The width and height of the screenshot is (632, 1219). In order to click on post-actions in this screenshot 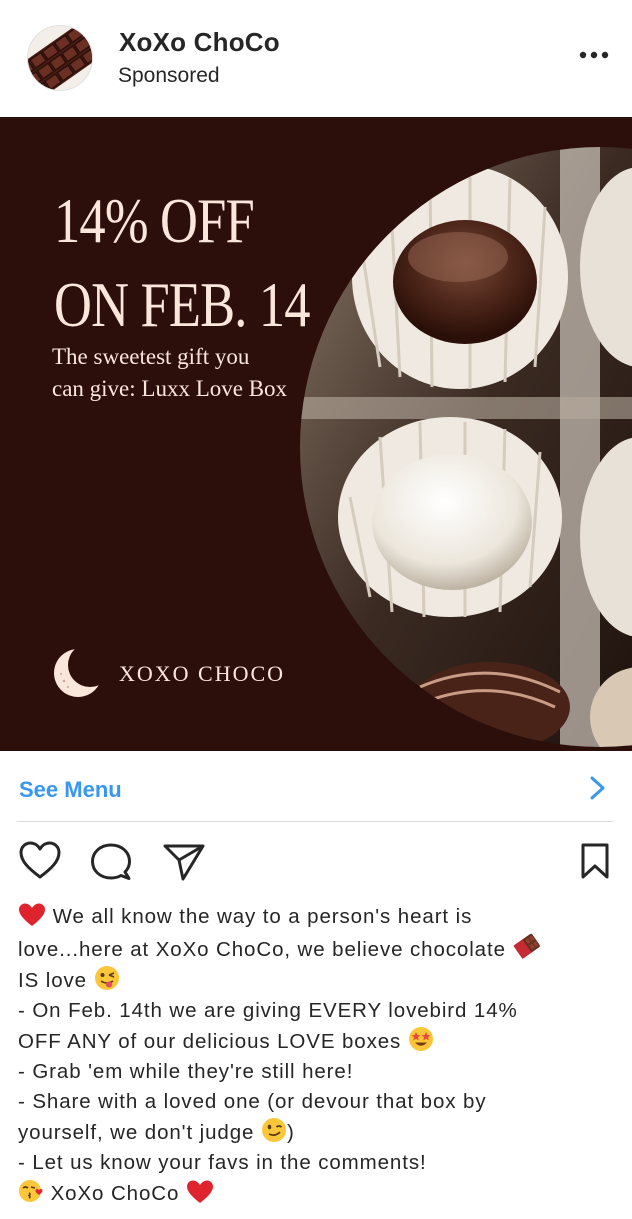, I will do `click(316, 863)`.